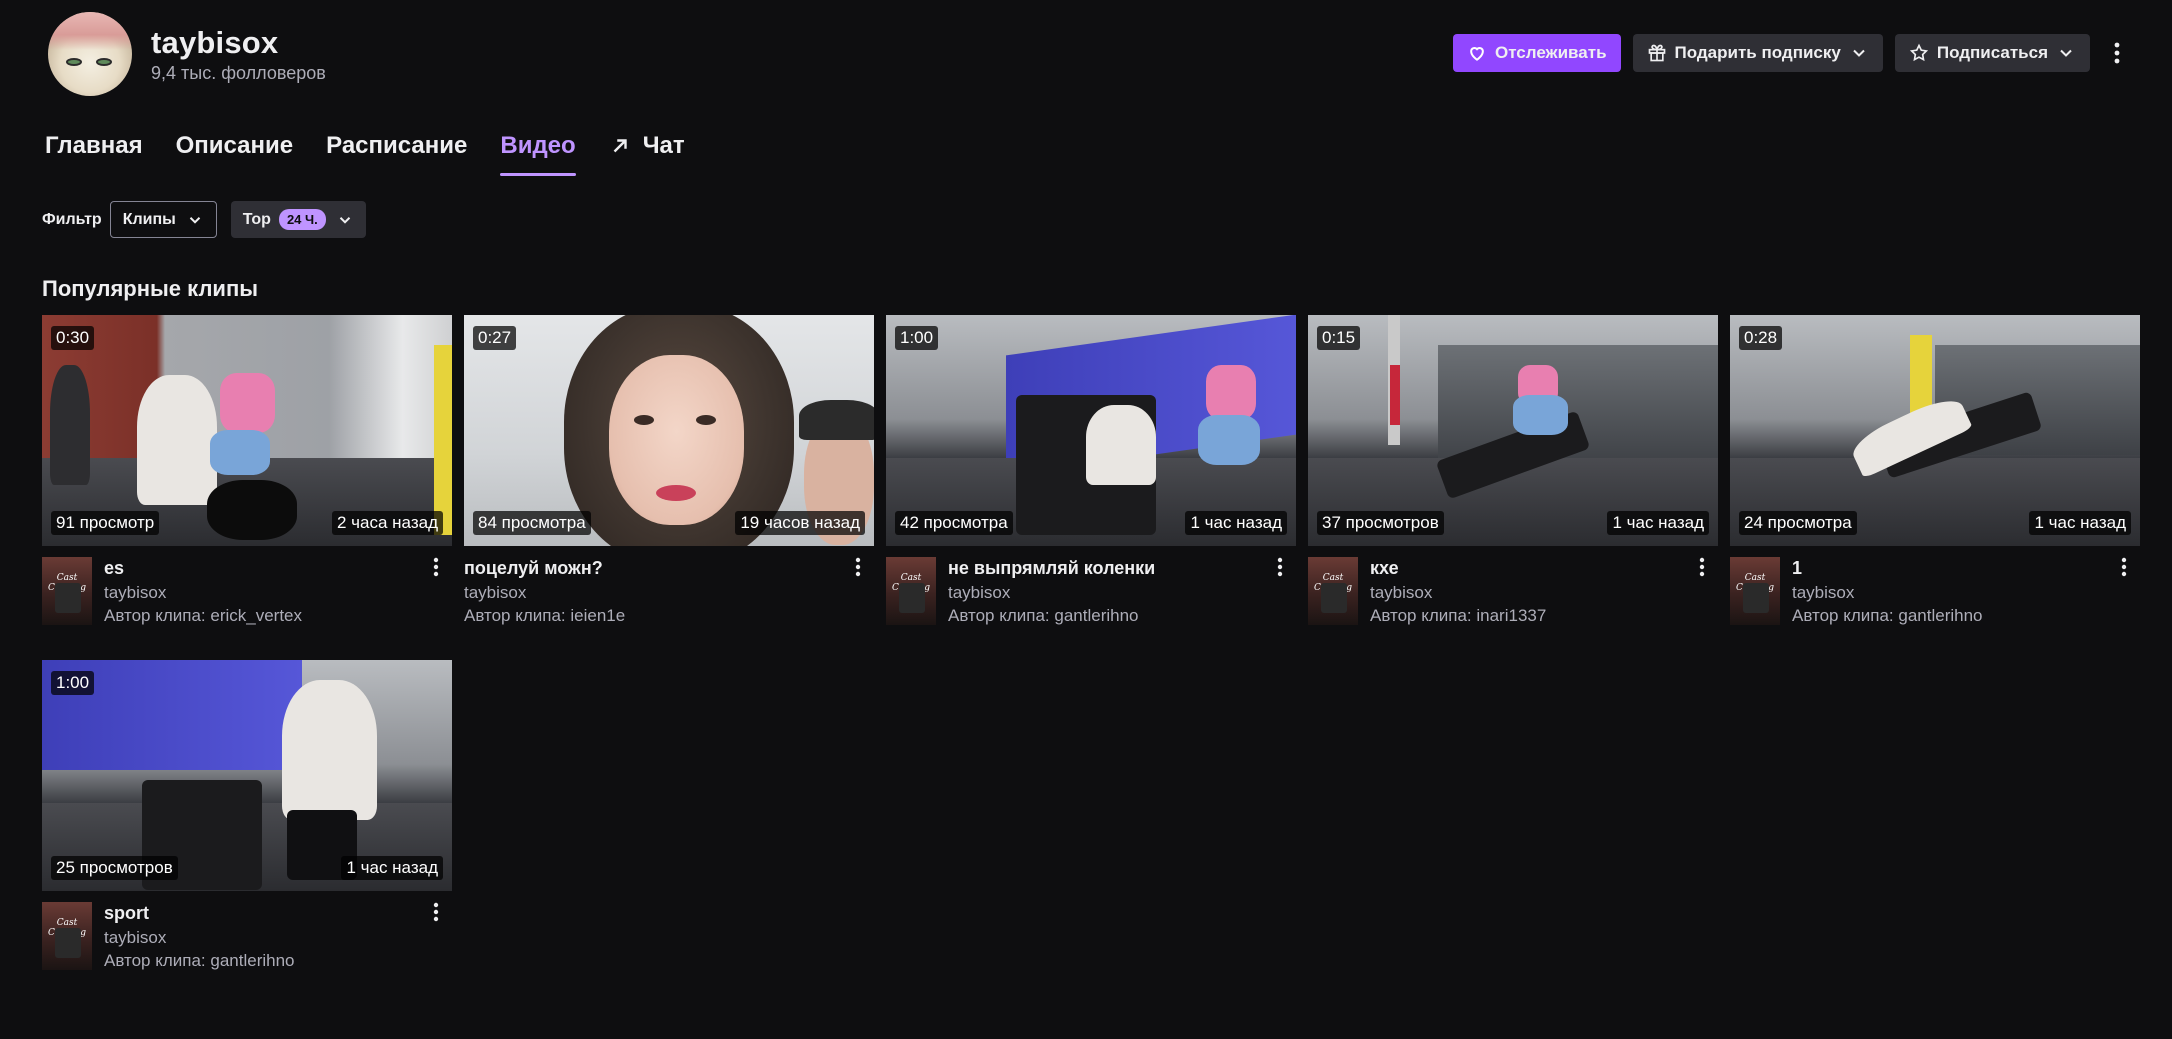  I want to click on more-options-button, so click(2117, 53).